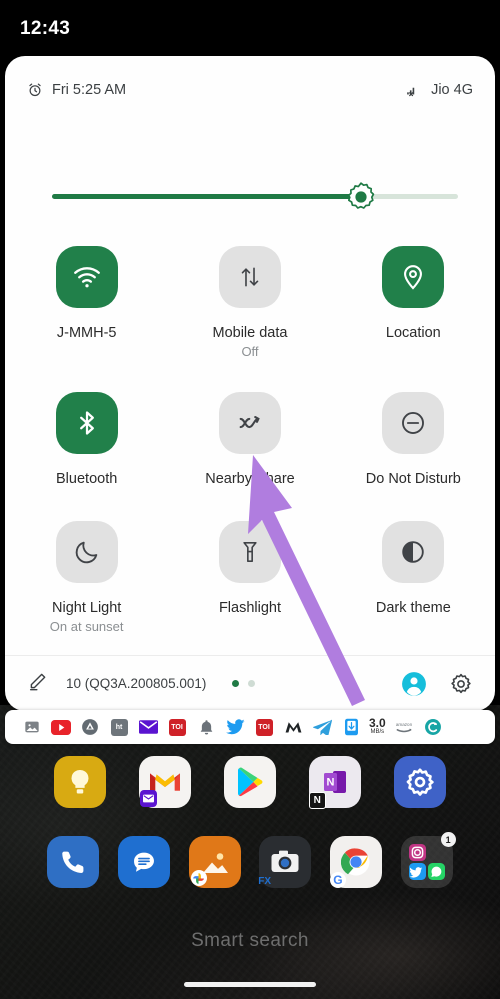 This screenshot has width=500, height=999. I want to click on hindustan-times-icon: ht, so click(119, 727).